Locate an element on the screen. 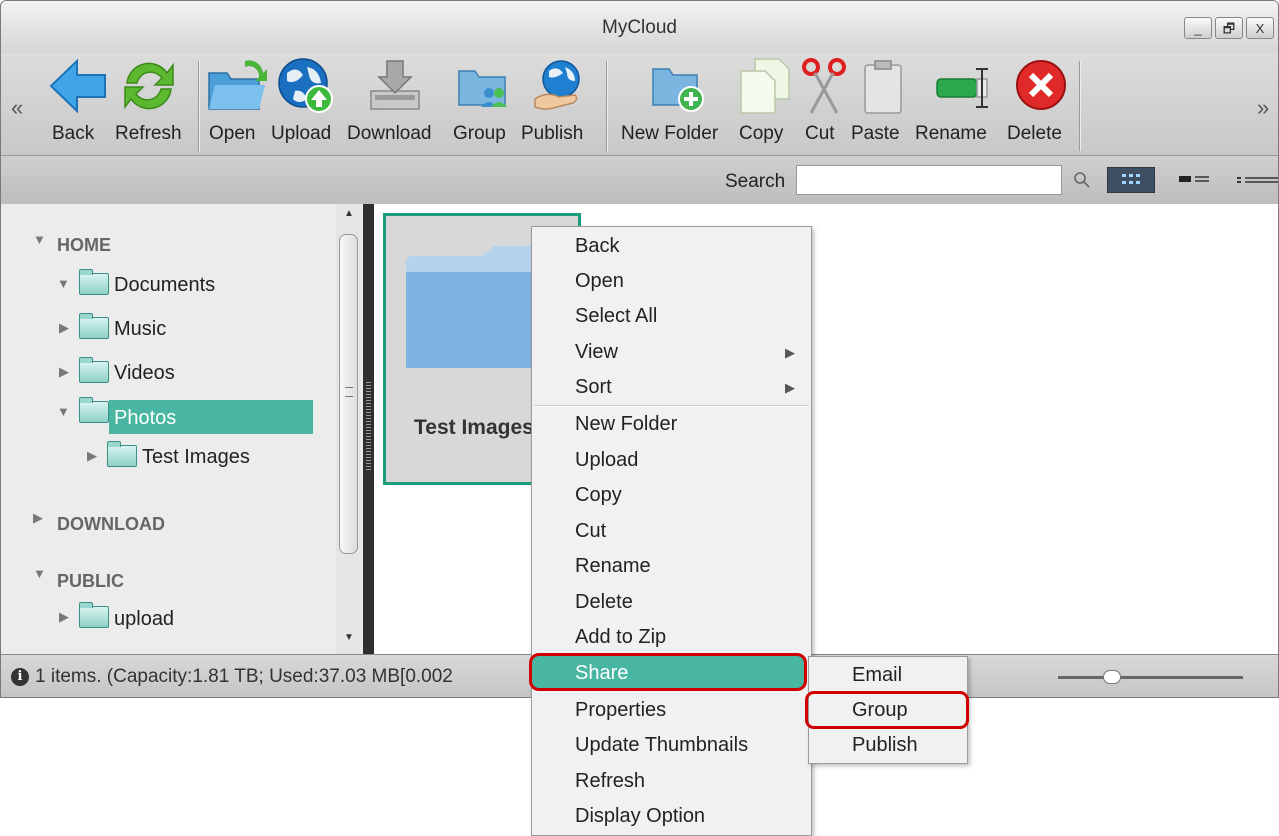  rename-icon is located at coordinates (962, 88).